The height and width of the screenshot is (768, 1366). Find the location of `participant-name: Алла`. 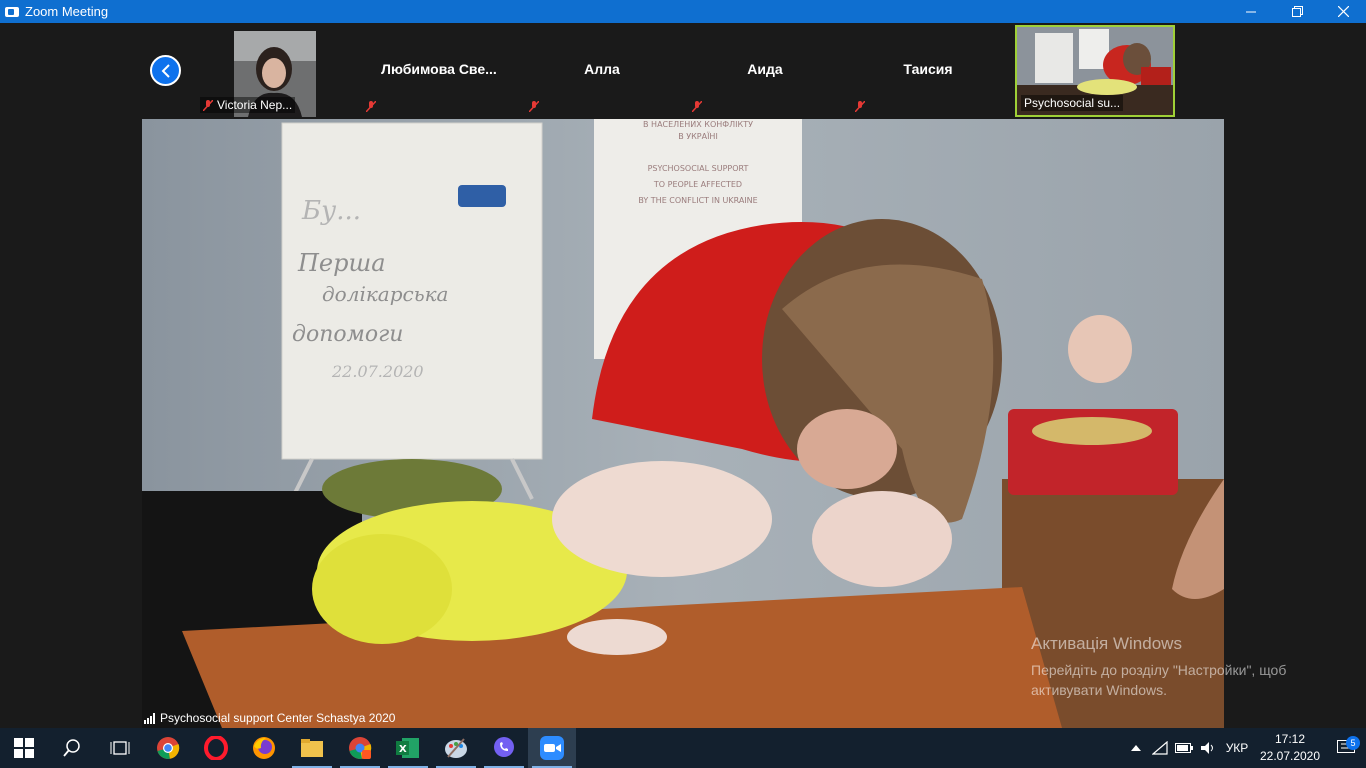

participant-name: Алла is located at coordinates (602, 69).